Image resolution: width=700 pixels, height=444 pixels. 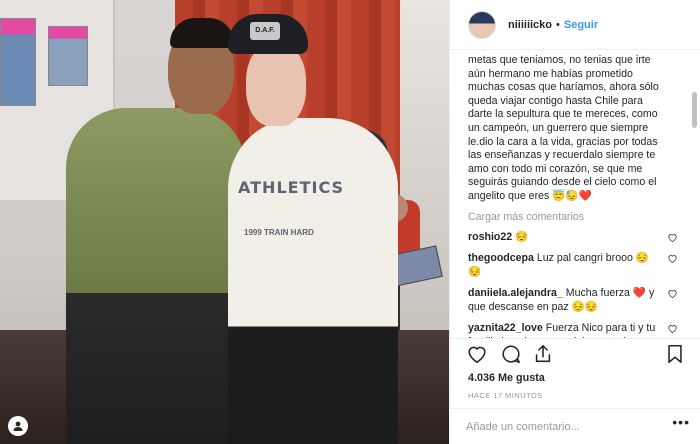 I want to click on load-more-comments-button: Cargar más comentarios, so click(x=579, y=217).